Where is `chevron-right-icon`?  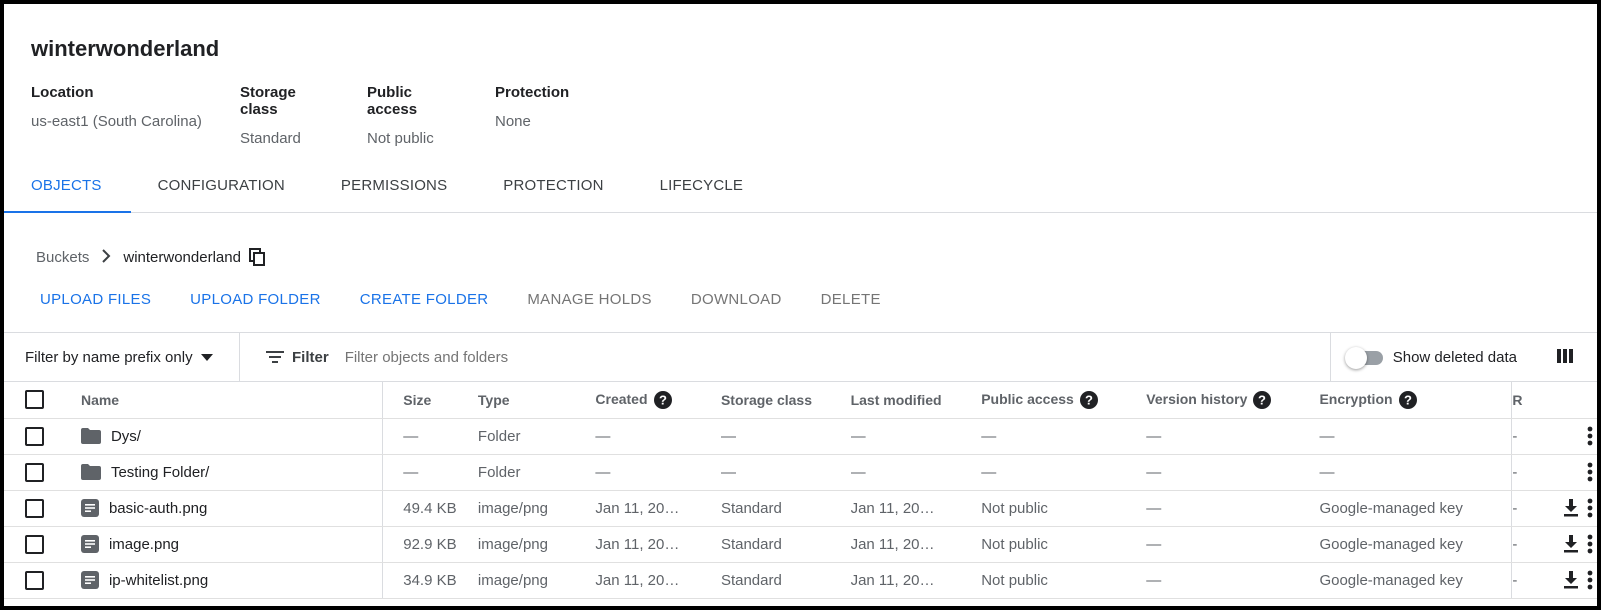 chevron-right-icon is located at coordinates (106, 257).